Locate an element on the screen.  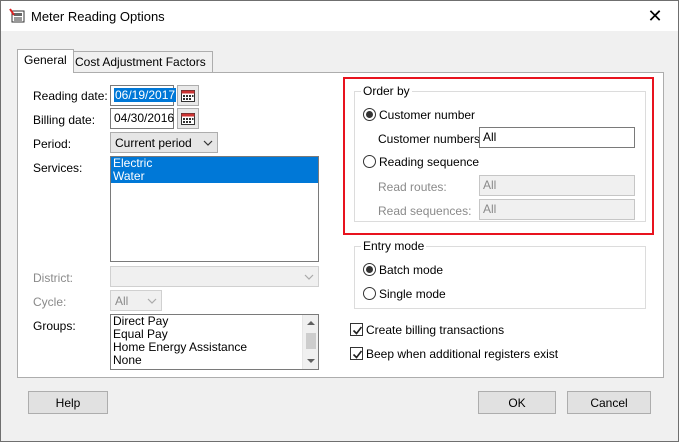
billing-date-input: 04/30/2016 is located at coordinates (142, 118).